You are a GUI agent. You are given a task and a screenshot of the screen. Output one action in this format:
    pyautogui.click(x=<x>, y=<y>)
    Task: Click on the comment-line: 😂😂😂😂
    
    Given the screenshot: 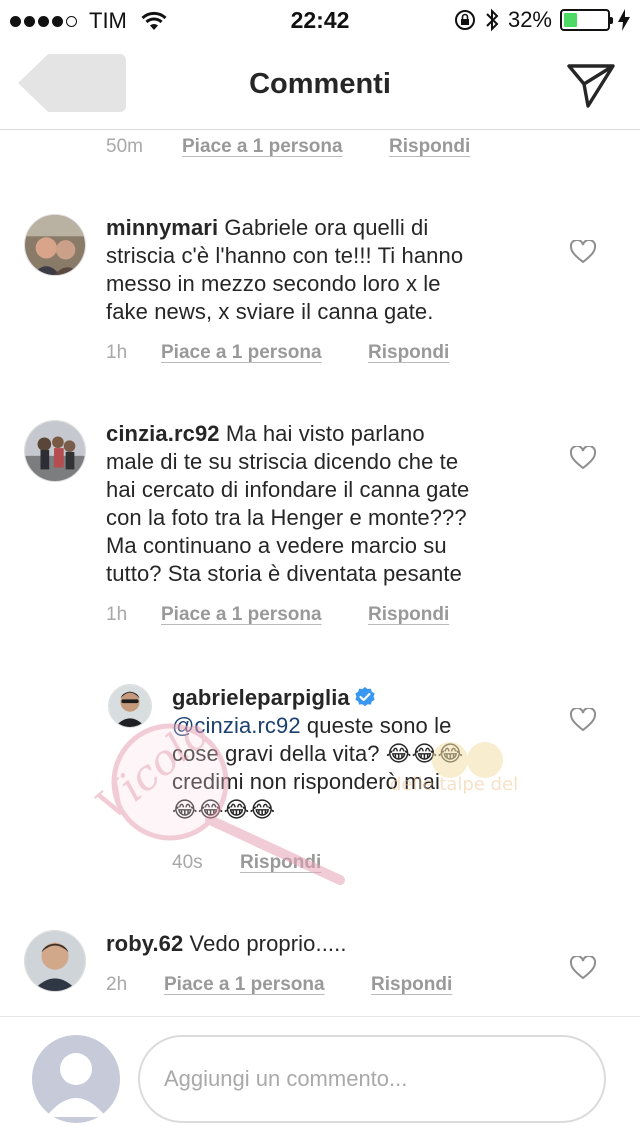 What is the action you would take?
    pyautogui.click(x=224, y=809)
    